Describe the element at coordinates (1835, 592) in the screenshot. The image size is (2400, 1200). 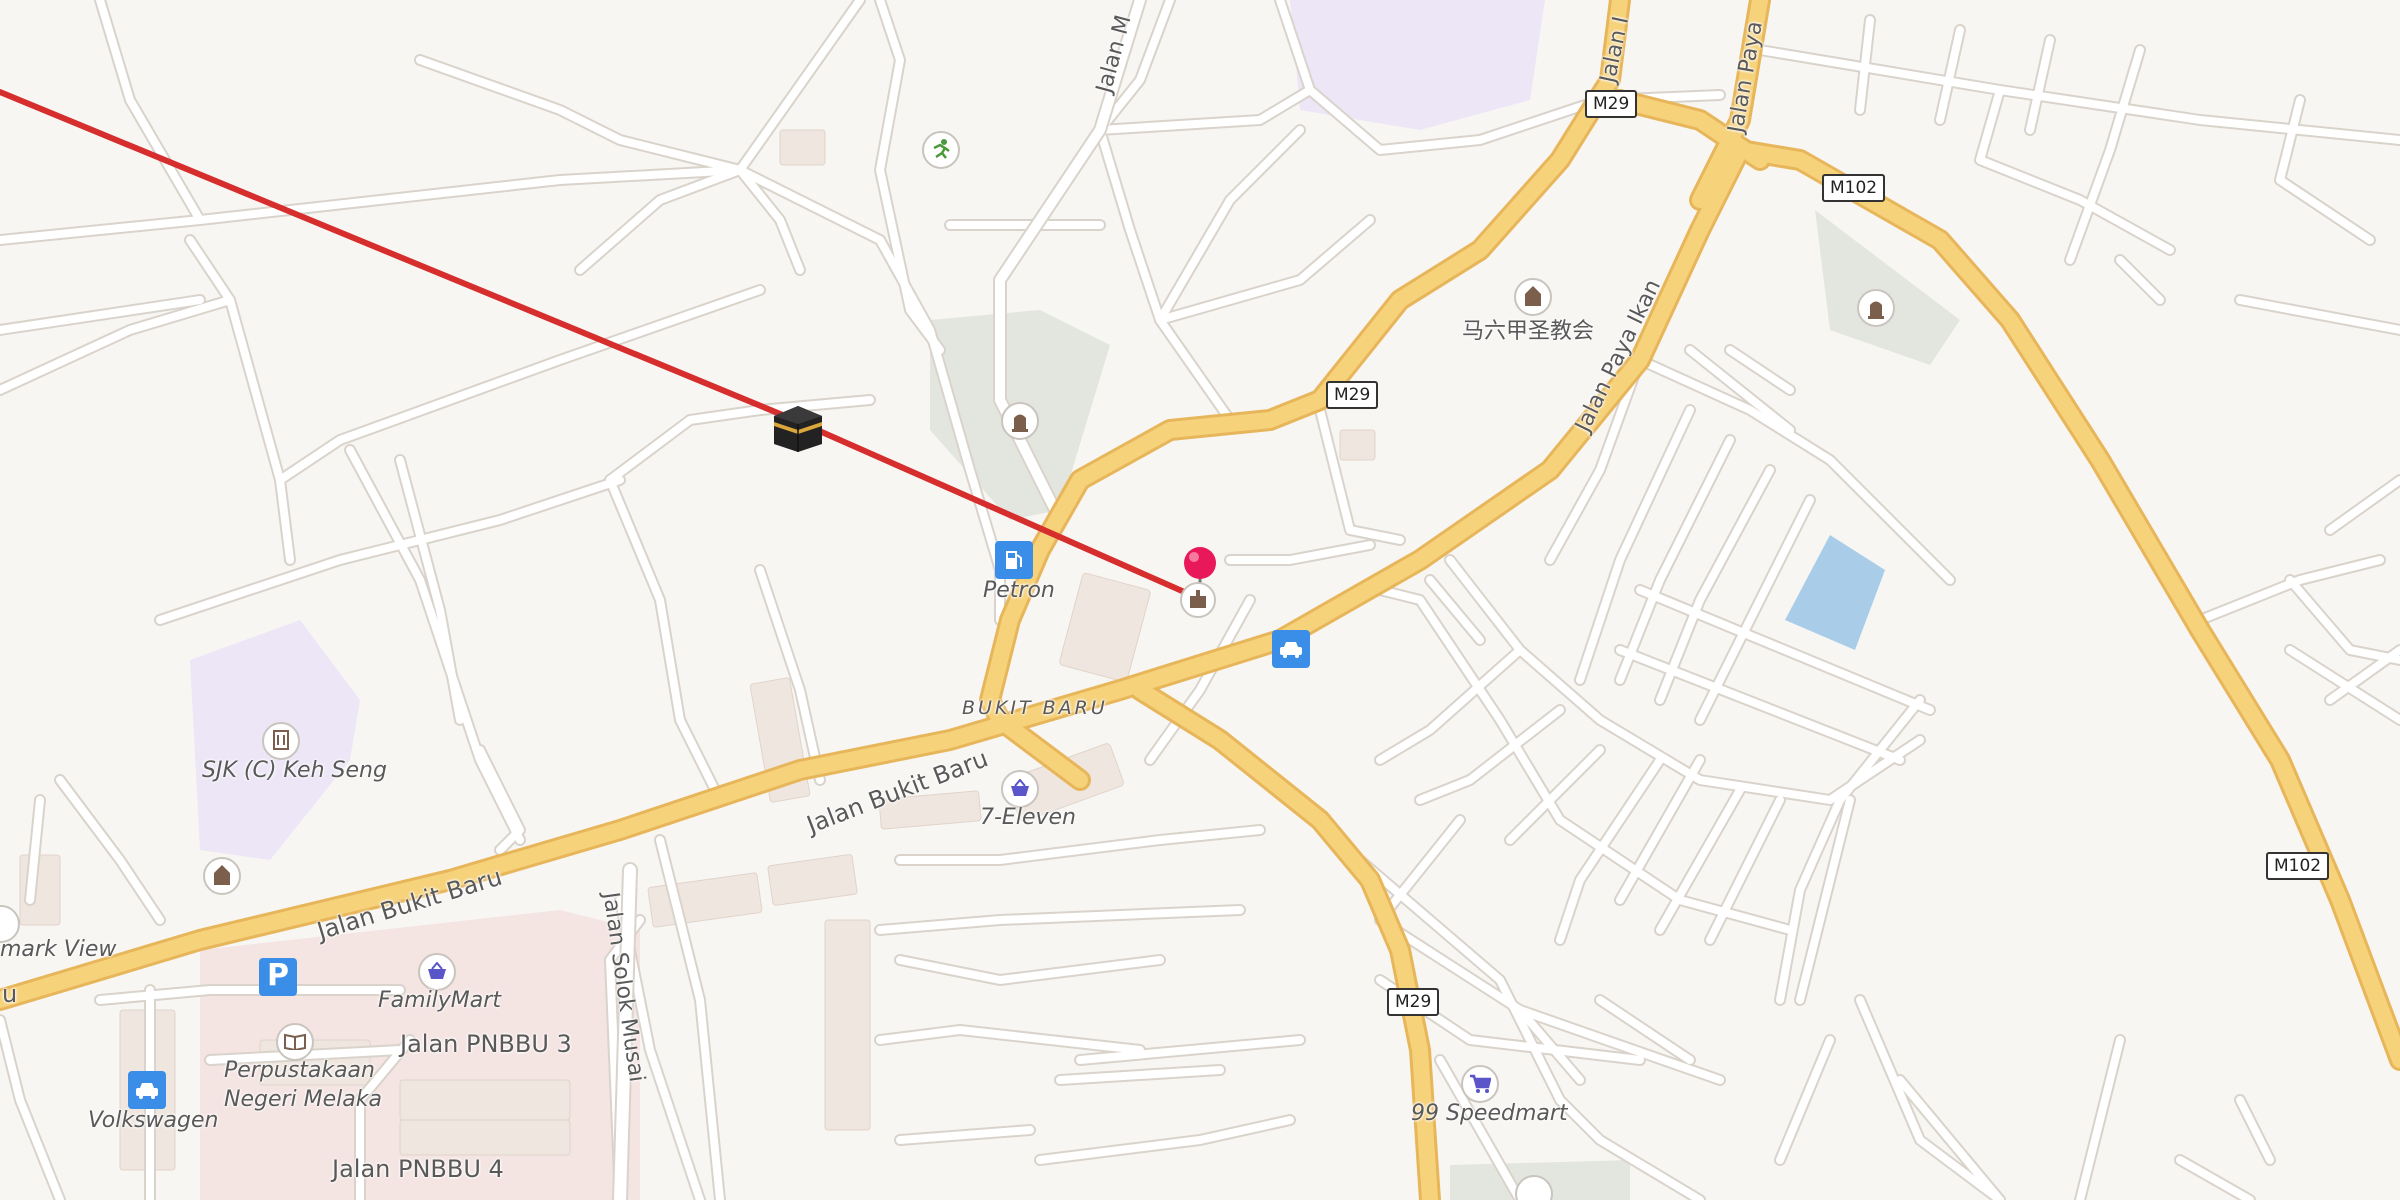
I see `water-pond` at that location.